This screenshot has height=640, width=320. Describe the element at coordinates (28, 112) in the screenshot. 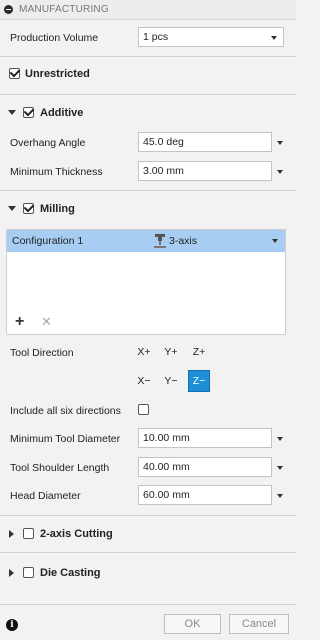

I see `additive-checkbox` at that location.